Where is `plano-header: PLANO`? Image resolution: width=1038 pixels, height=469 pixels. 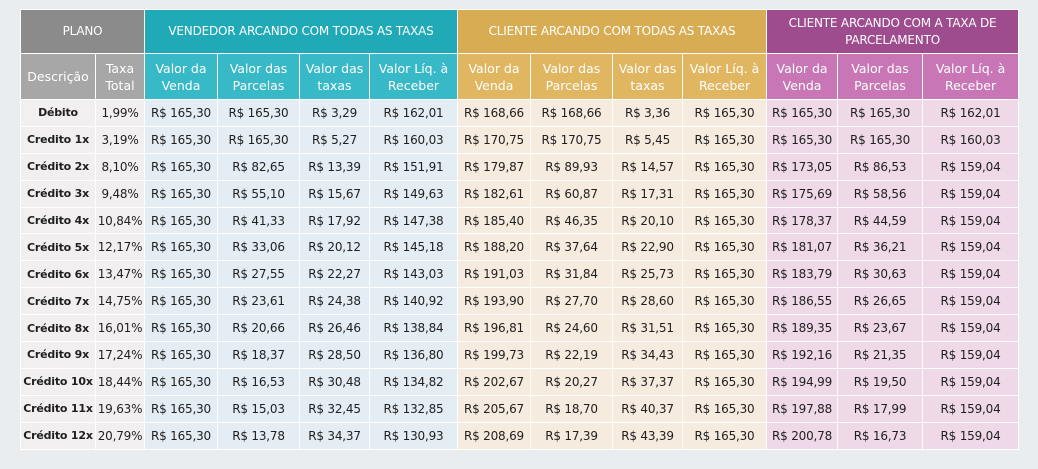 plano-header: PLANO is located at coordinates (82, 31).